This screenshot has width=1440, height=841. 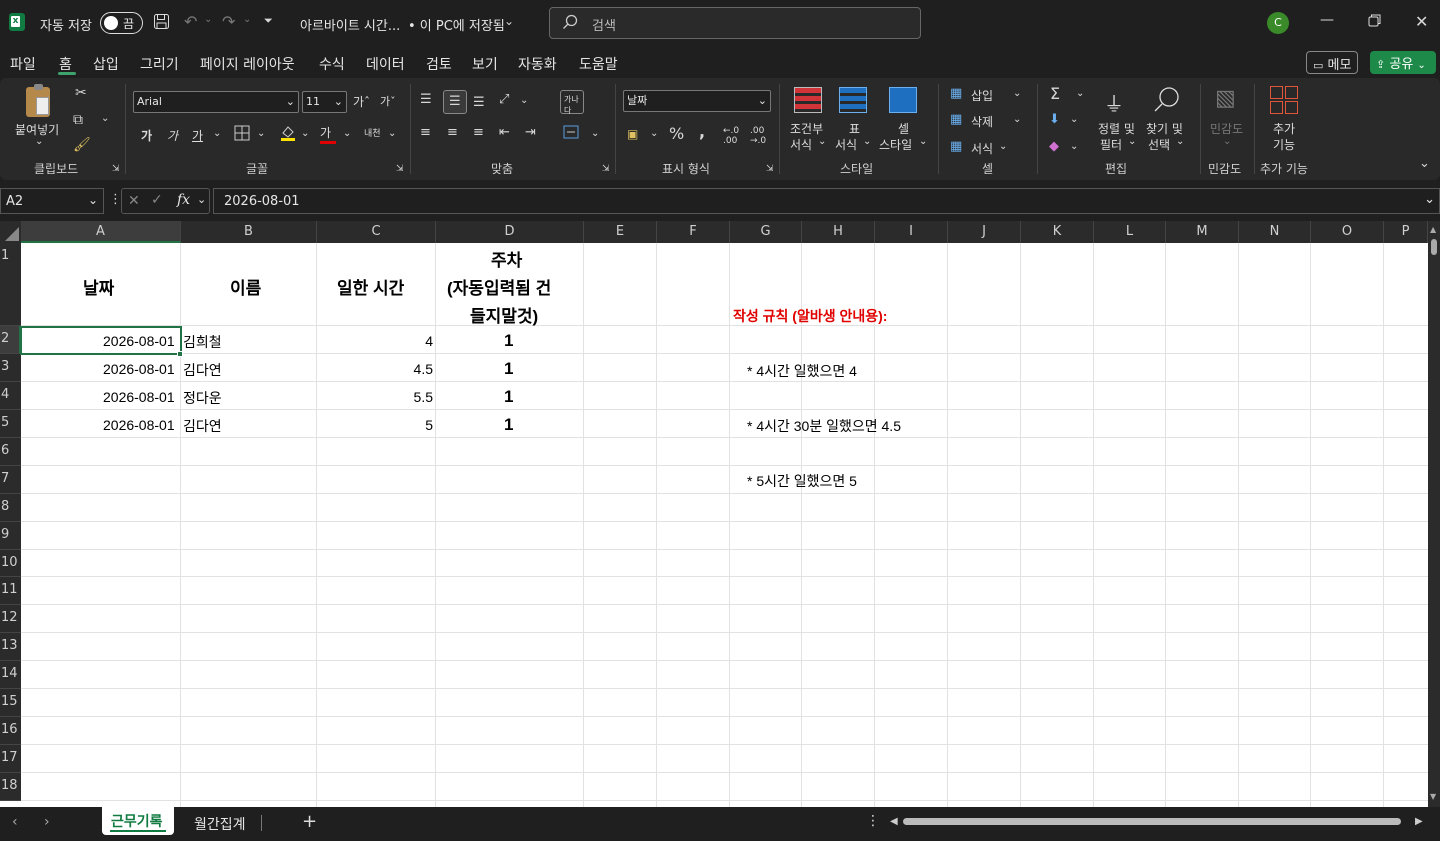 I want to click on insert-cells-chevron-icon: ⌄, so click(x=1017, y=93).